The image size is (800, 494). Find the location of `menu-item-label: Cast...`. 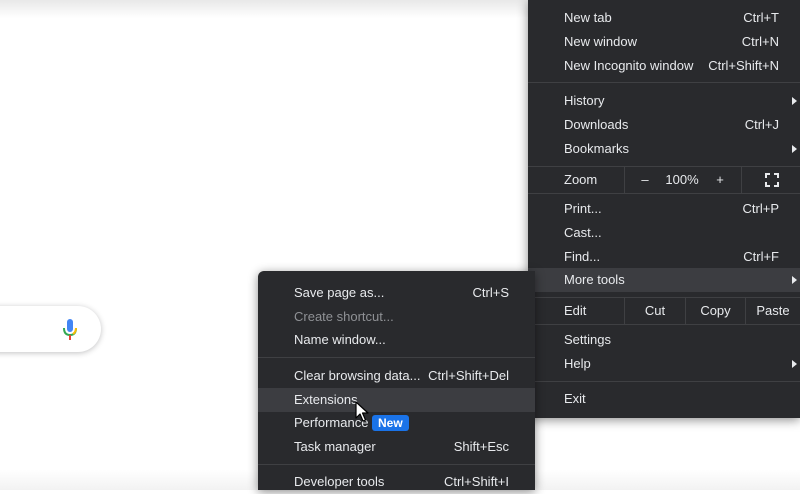

menu-item-label: Cast... is located at coordinates (583, 232).